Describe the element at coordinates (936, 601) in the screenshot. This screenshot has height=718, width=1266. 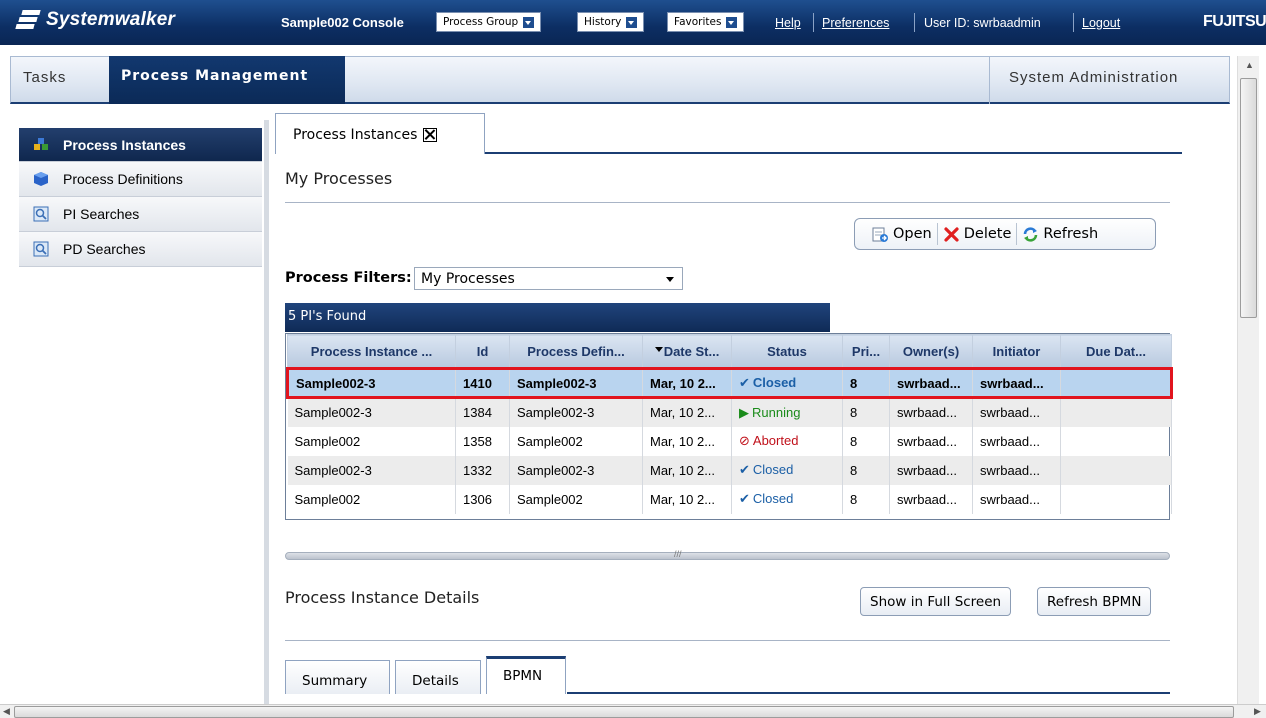
I see `show-full-screen-button: Show in Full Screen` at that location.